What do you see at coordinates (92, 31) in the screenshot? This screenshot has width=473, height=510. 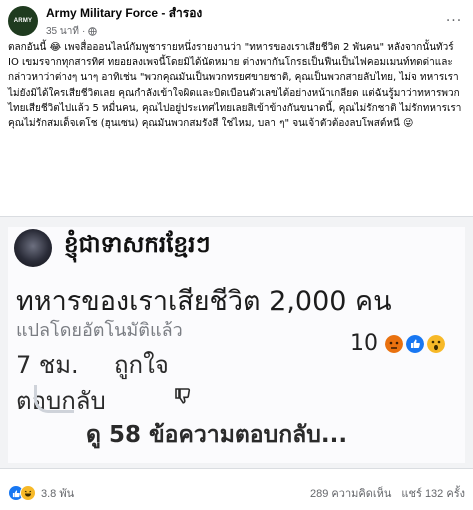 I see `globe-icon` at bounding box center [92, 31].